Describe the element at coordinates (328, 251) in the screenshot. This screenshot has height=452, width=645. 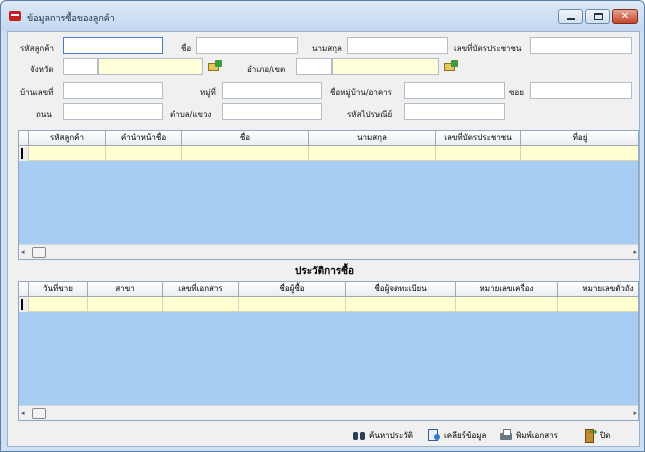
I see `customer-grid-scrollbar: ◂ ▸` at that location.